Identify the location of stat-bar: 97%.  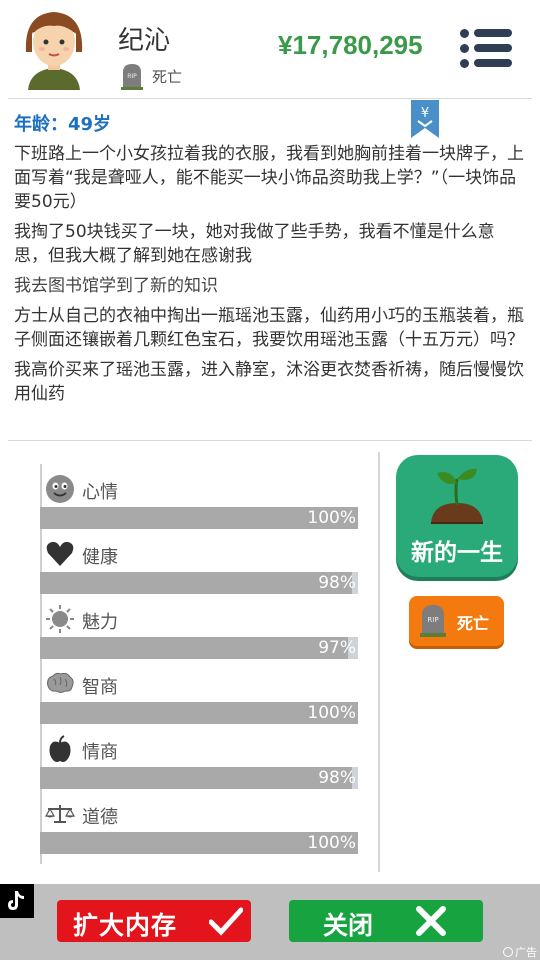
(199, 648).